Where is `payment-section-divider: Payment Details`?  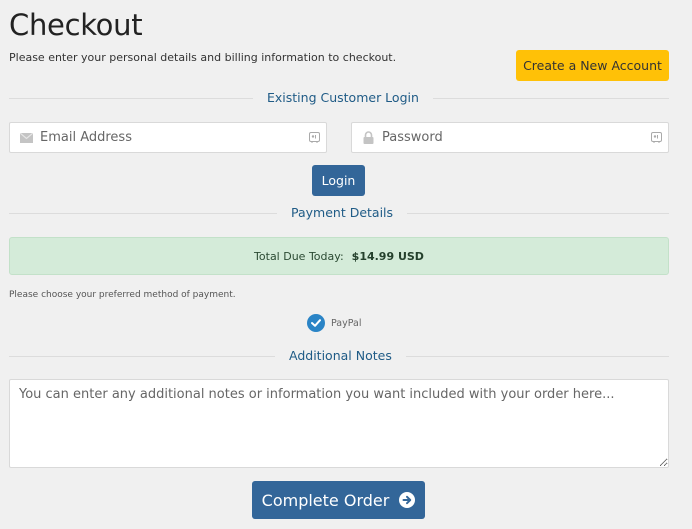
payment-section-divider: Payment Details is located at coordinates (339, 213).